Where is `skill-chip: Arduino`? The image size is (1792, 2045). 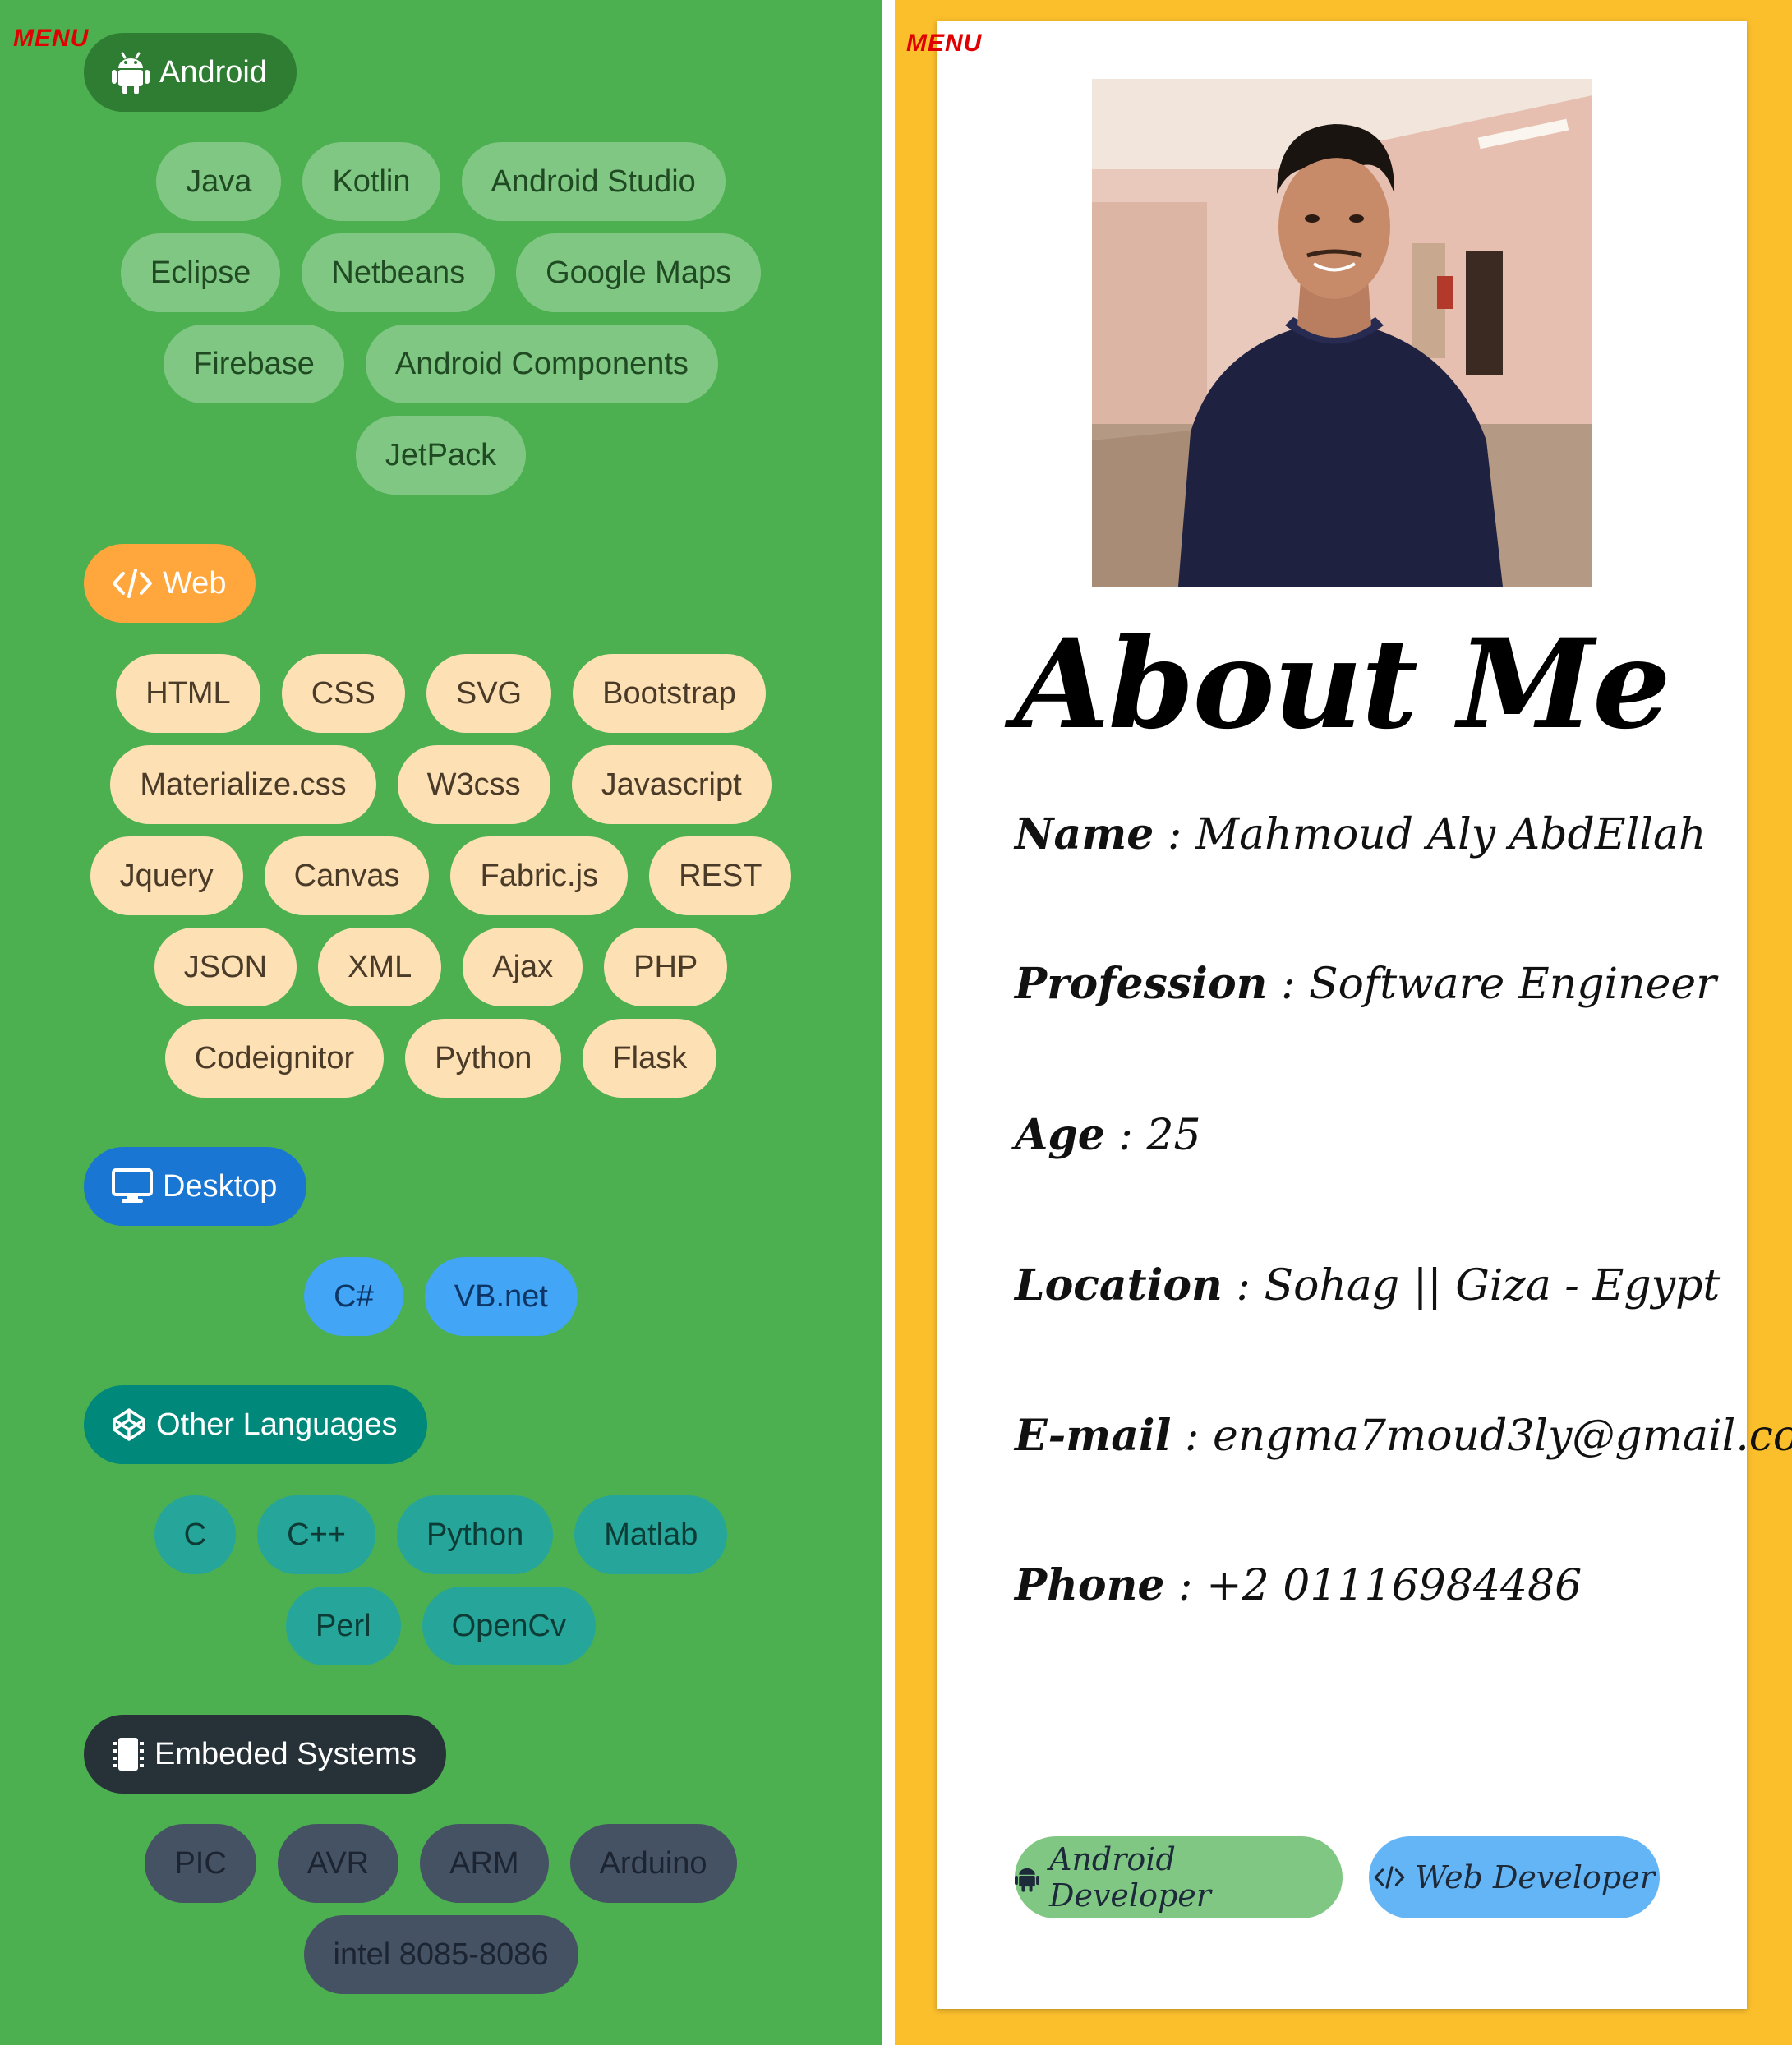 skill-chip: Arduino is located at coordinates (653, 1863).